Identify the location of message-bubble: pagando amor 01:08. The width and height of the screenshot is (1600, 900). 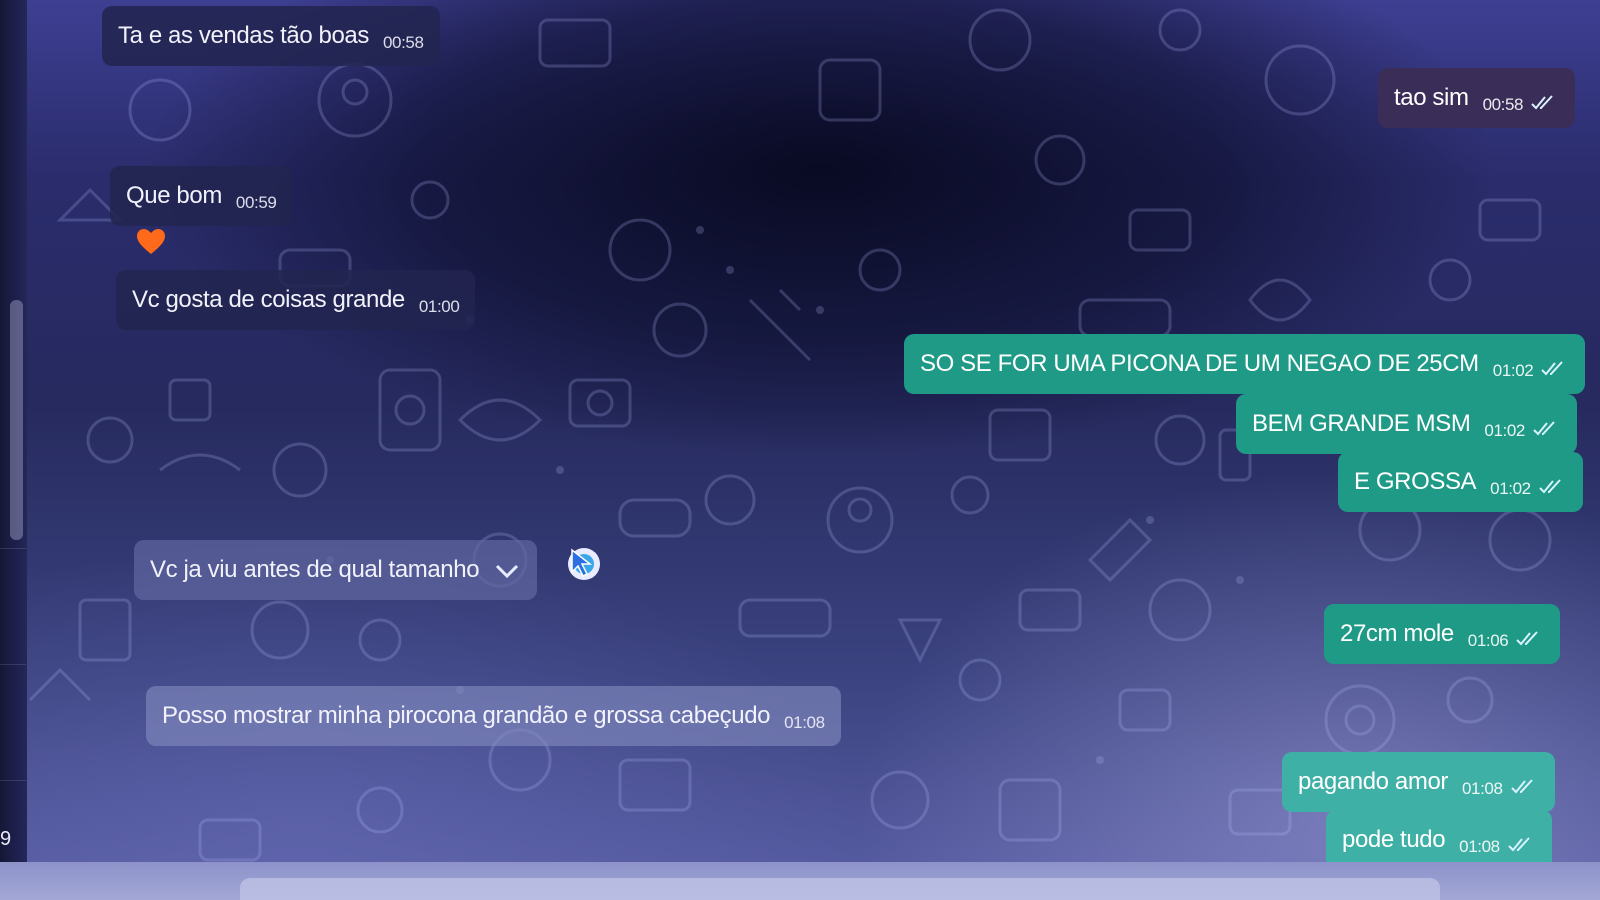
(1418, 782).